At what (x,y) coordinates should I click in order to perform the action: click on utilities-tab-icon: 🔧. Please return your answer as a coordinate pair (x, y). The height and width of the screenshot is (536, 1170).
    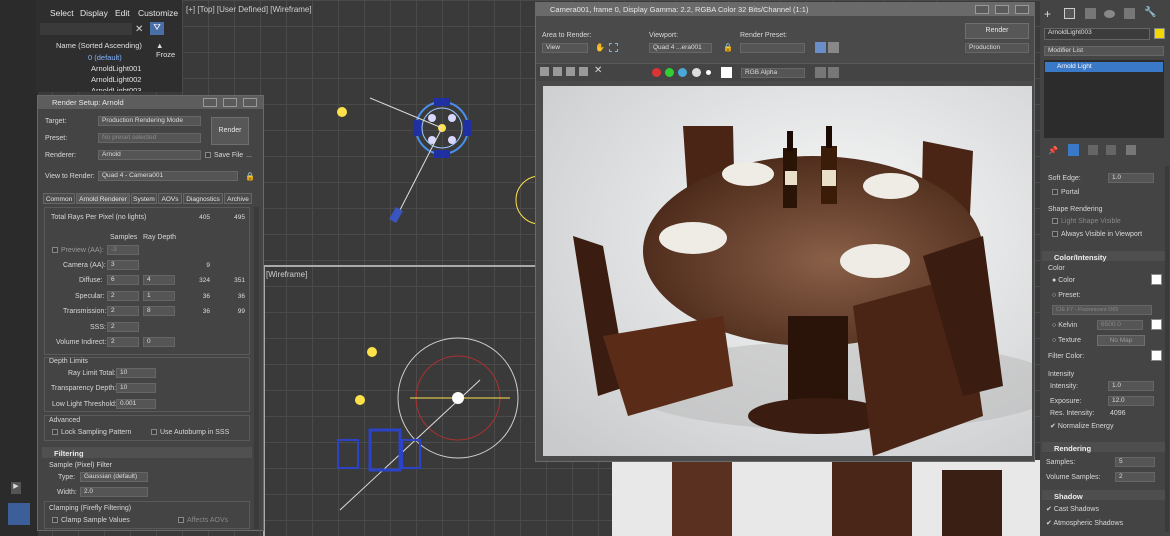
    Looking at the image, I should click on (1150, 12).